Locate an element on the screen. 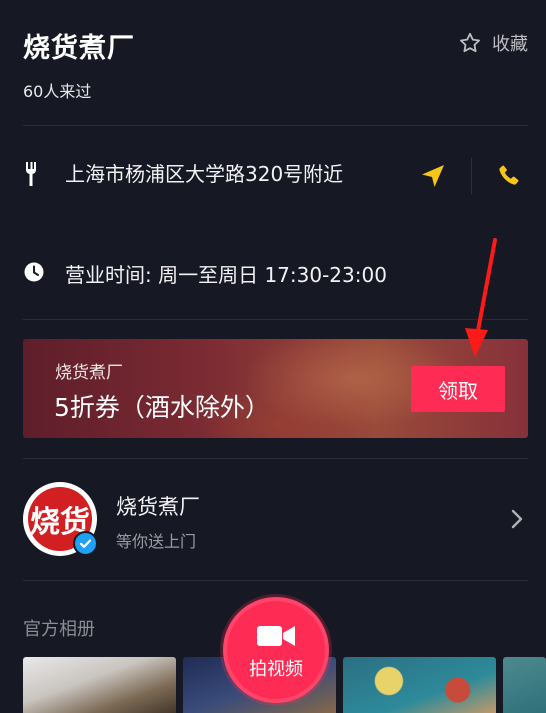 Image resolution: width=546 pixels, height=713 pixels. address-text: 上海市杨浦区大学路320号附近 is located at coordinates (220, 174).